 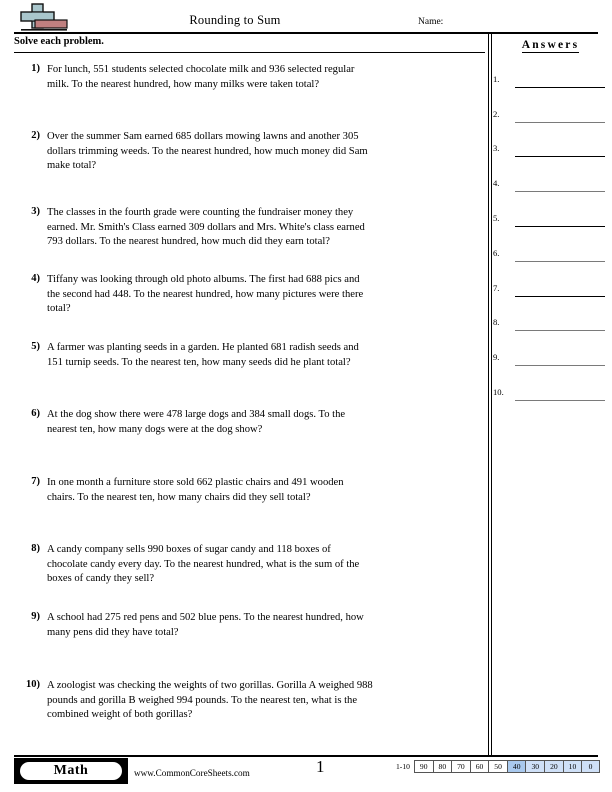 I want to click on score-scale-cell: 60, so click(x=479, y=766).